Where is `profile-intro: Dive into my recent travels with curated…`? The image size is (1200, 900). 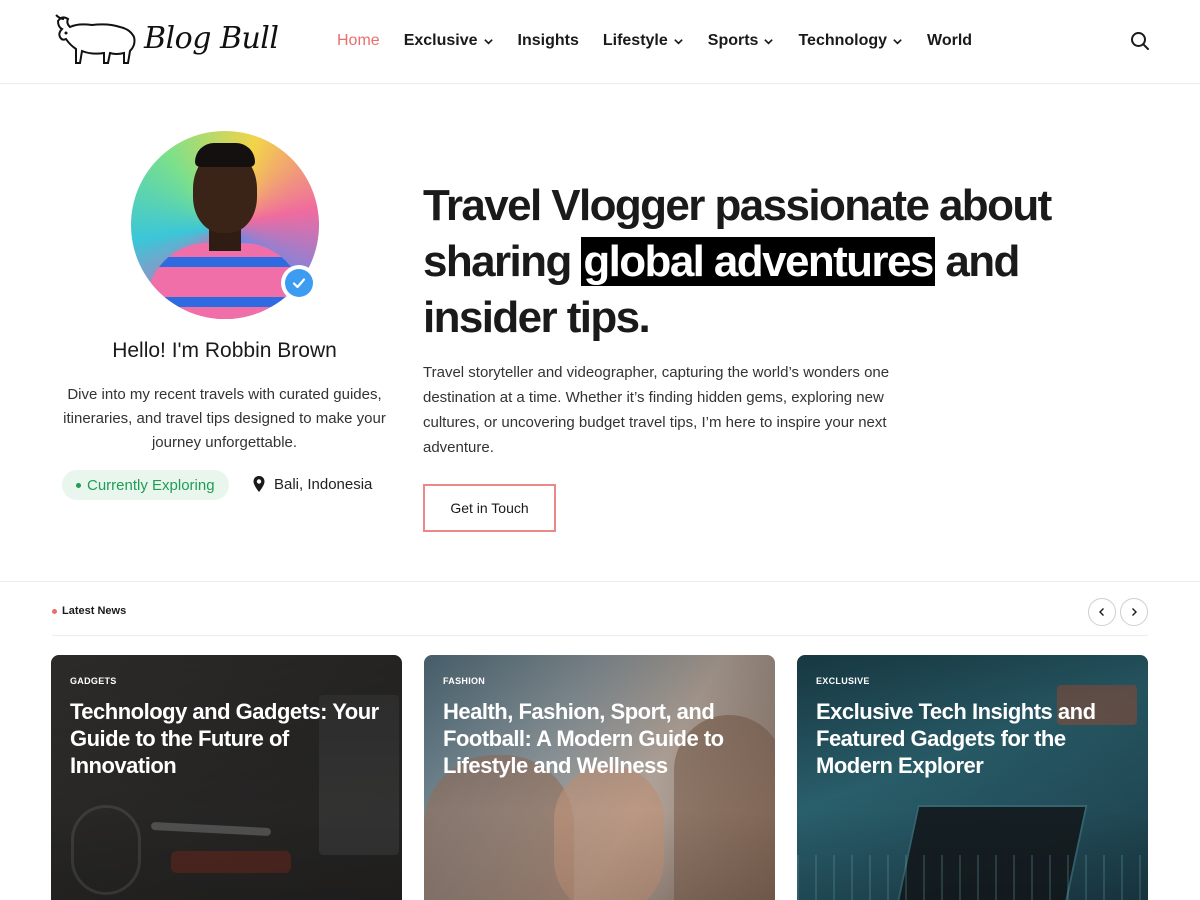 profile-intro: Dive into my recent travels with curated… is located at coordinates (224, 418).